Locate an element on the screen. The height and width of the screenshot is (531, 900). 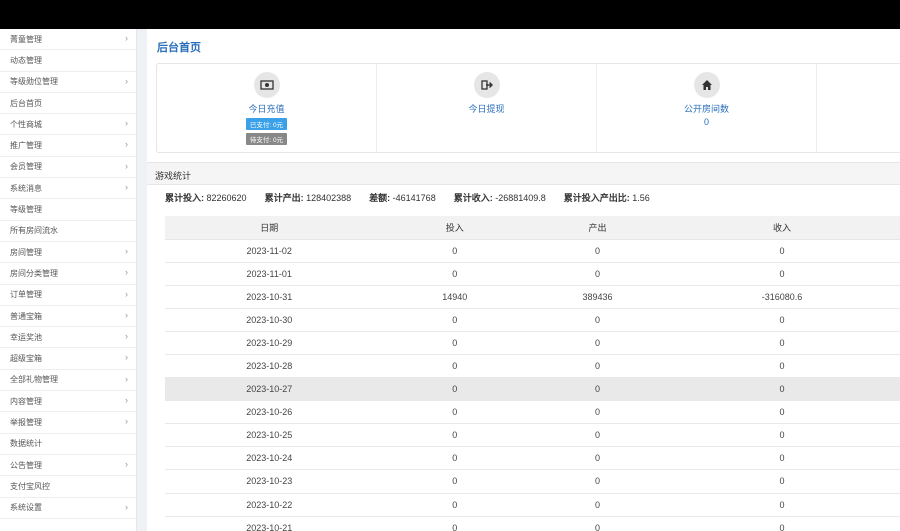
table-cell: 389436 is located at coordinates (597, 297).